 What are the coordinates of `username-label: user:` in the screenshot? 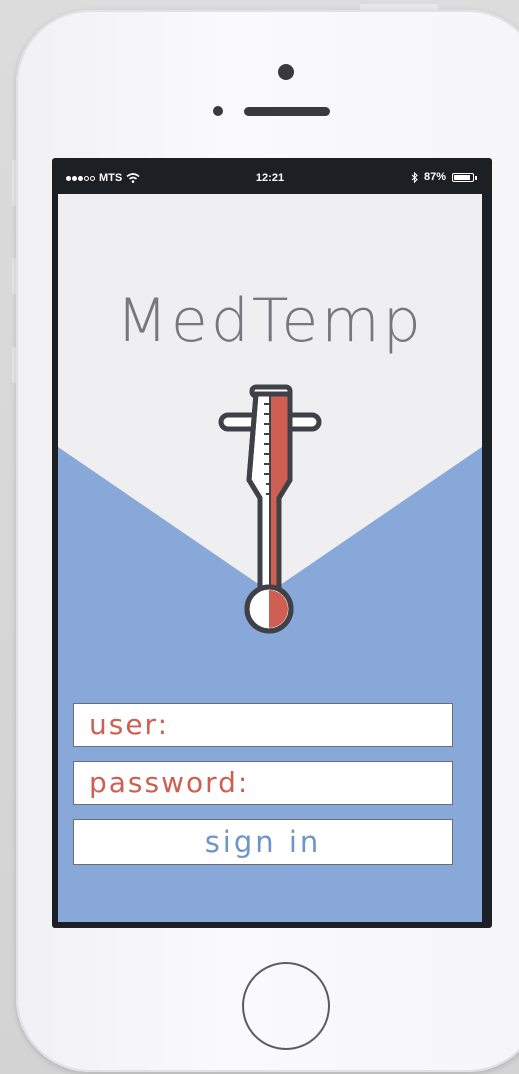 It's located at (129, 724).